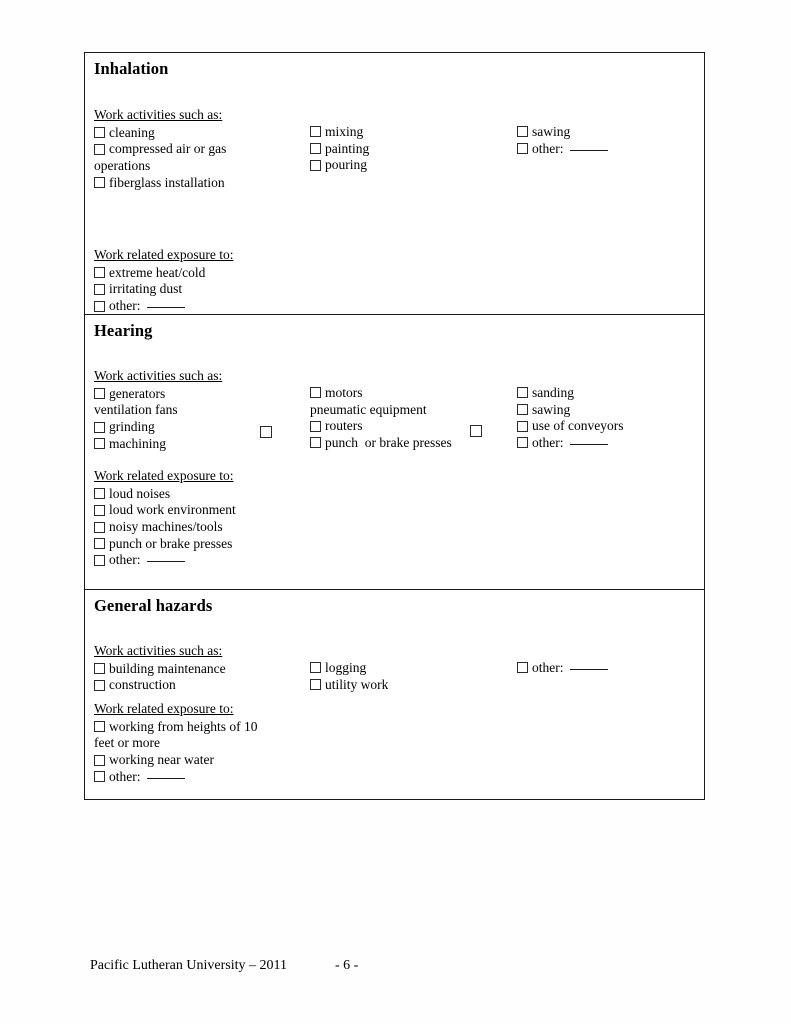  What do you see at coordinates (339, 132) in the screenshot?
I see `list-item: mixing` at bounding box center [339, 132].